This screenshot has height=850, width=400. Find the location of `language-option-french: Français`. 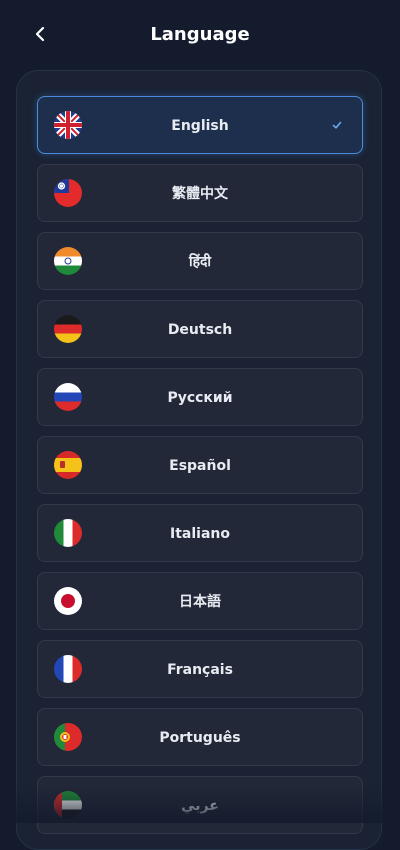

language-option-french: Français is located at coordinates (200, 669).